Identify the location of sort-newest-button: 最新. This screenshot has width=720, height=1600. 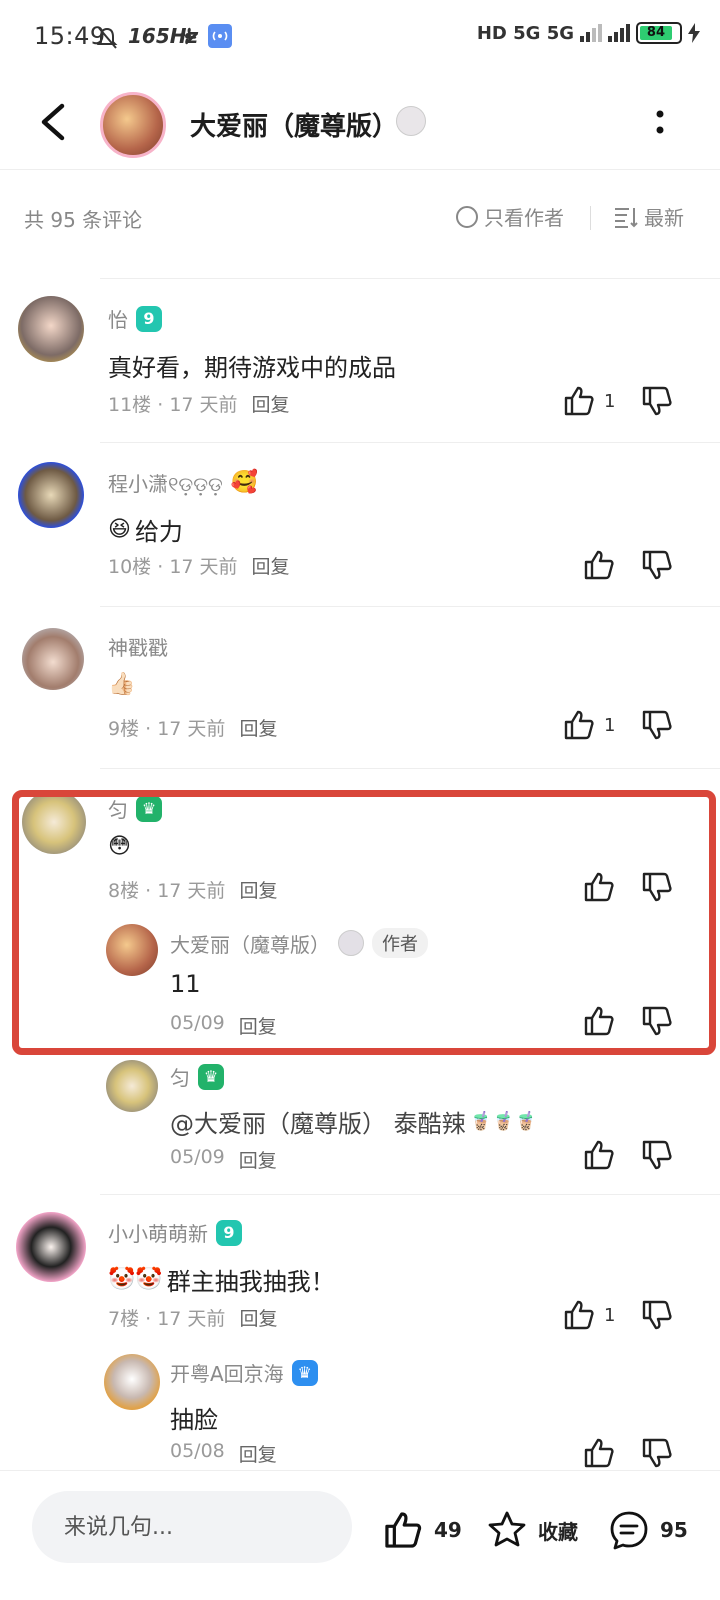
(649, 216).